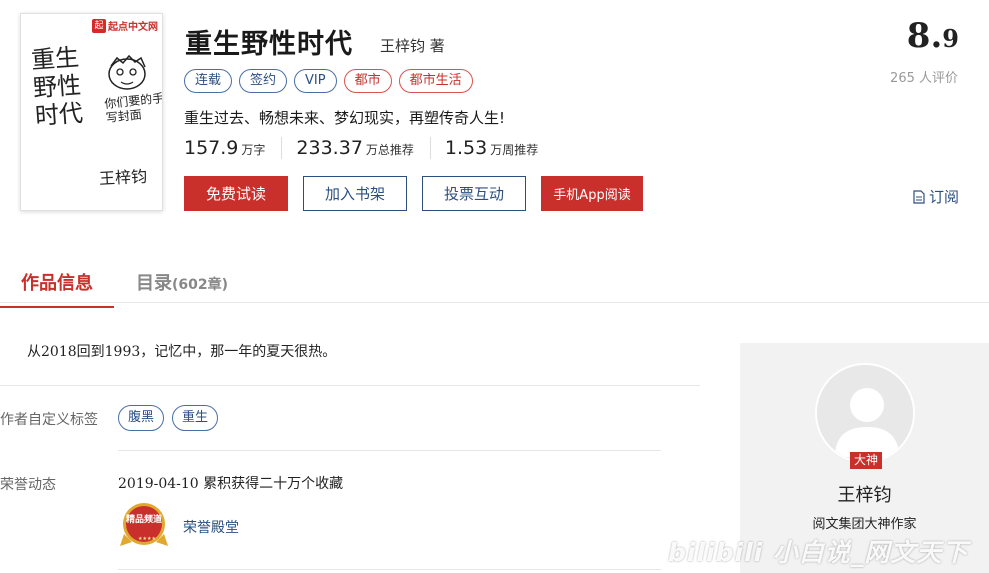 This screenshot has width=989, height=573. I want to click on custom-tag: 重生, so click(195, 418).